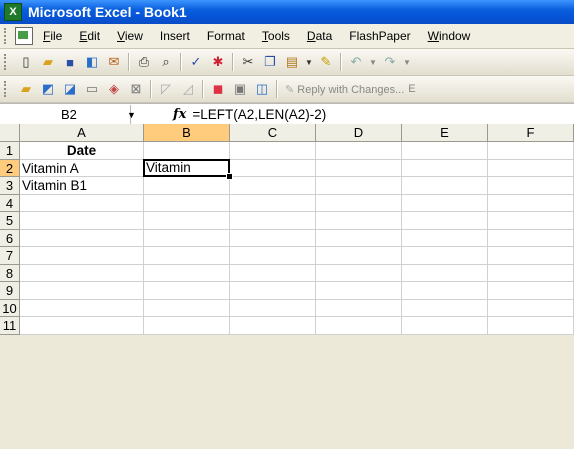 The image size is (574, 449). Describe the element at coordinates (48, 89) in the screenshot. I see `compare-icon: ◩` at that location.